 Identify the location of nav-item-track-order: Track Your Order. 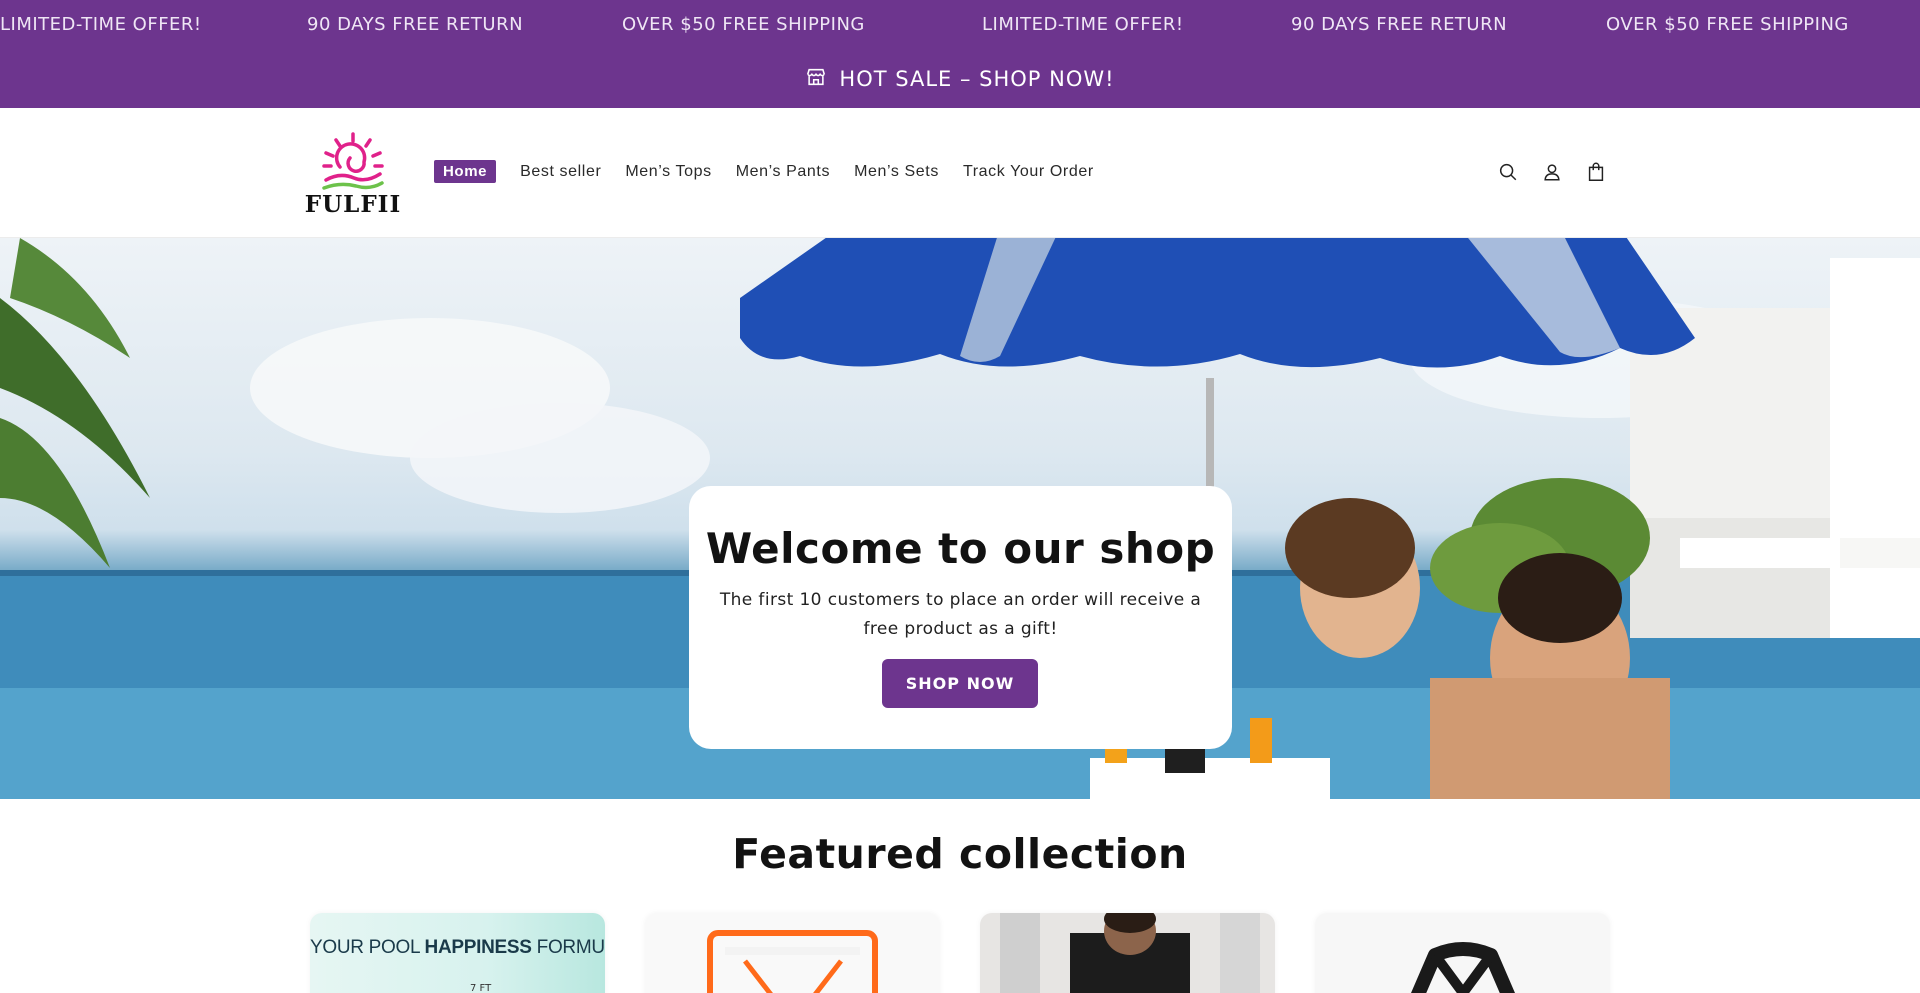
(1028, 172).